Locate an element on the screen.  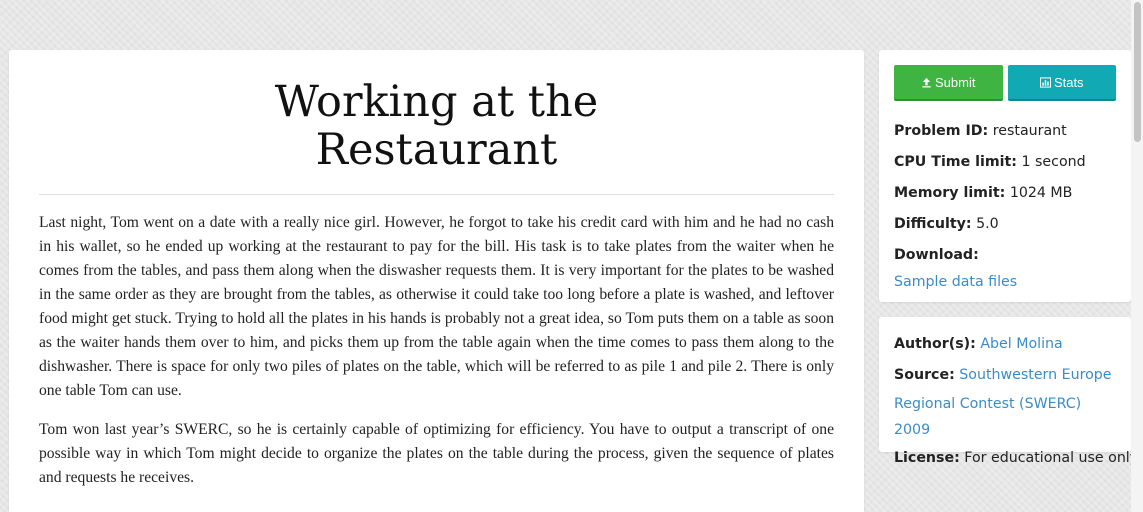
scrollbar-thumb is located at coordinates (1137, 72).